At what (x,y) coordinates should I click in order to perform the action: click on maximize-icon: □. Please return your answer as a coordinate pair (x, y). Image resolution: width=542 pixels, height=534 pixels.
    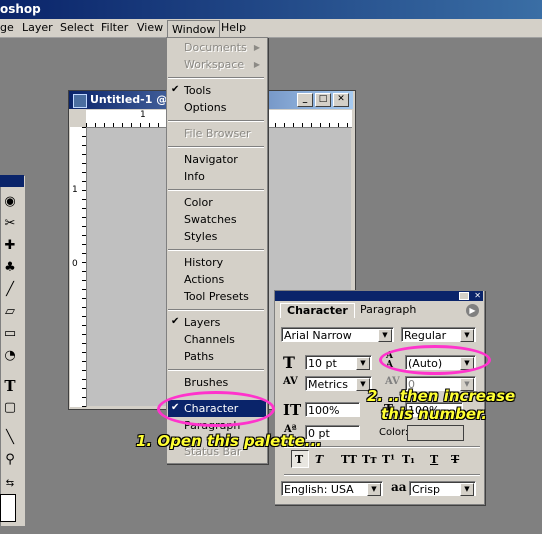
    Looking at the image, I should click on (323, 100).